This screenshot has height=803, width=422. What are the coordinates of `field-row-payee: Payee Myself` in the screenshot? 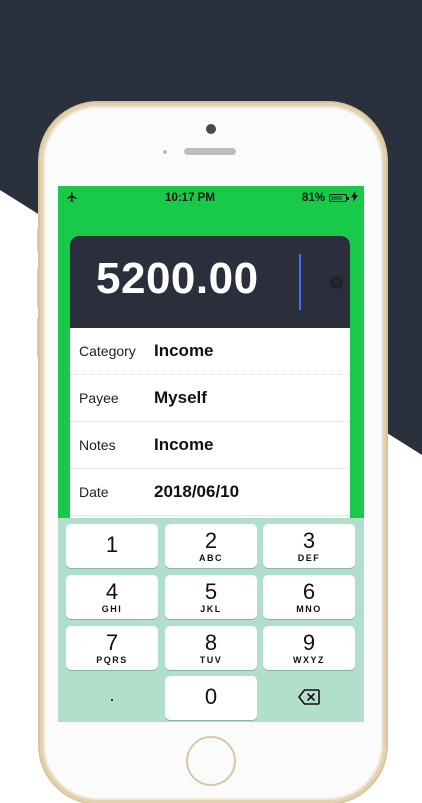 It's located at (210, 398).